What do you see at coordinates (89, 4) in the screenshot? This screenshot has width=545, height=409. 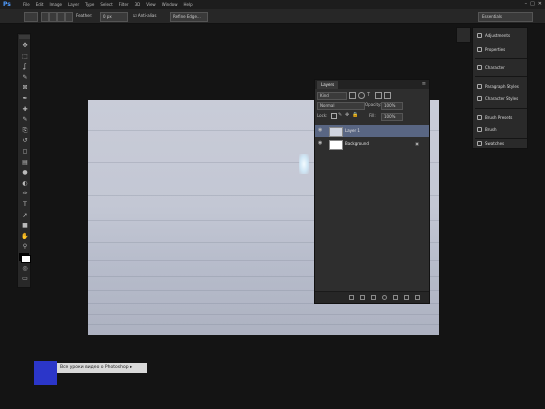 I see `menu-type: Type` at bounding box center [89, 4].